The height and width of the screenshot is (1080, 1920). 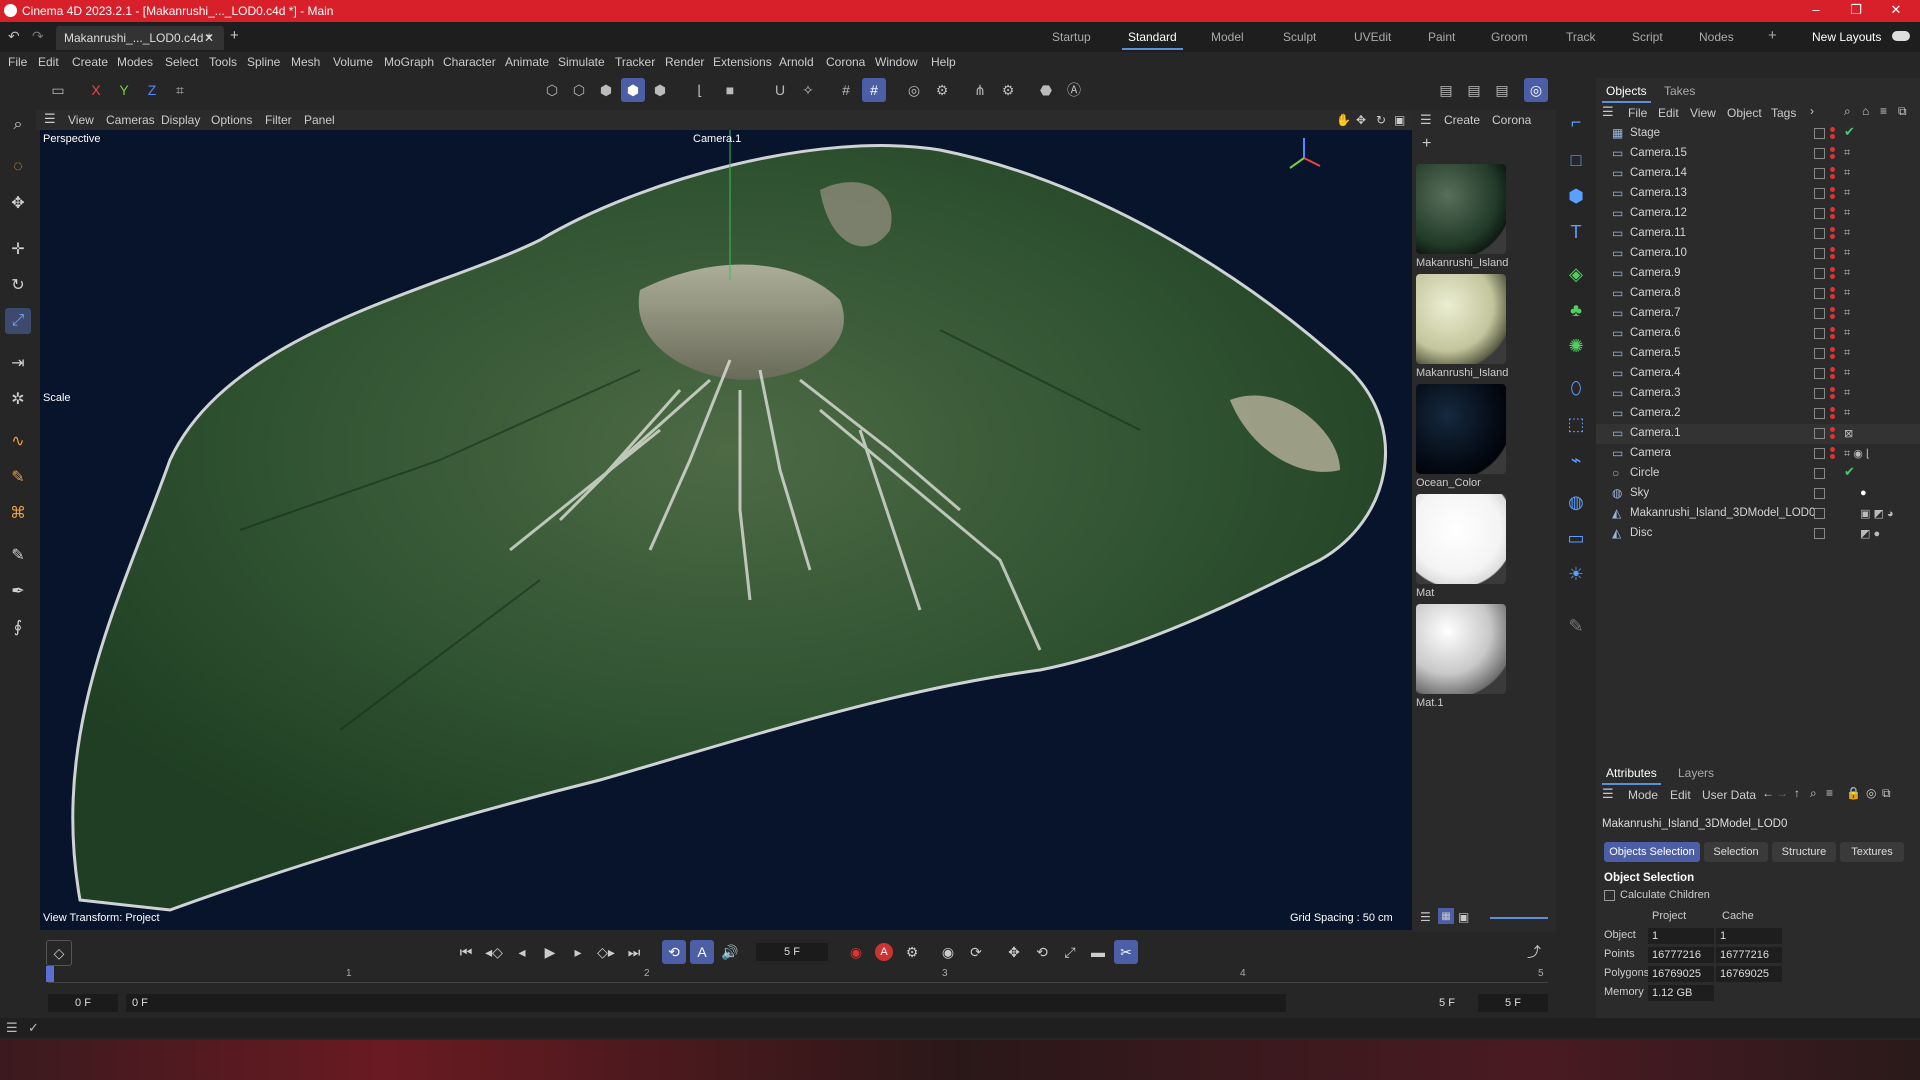 What do you see at coordinates (1758, 234) in the screenshot?
I see `object-row: ▭ Camera.11 ⌗` at bounding box center [1758, 234].